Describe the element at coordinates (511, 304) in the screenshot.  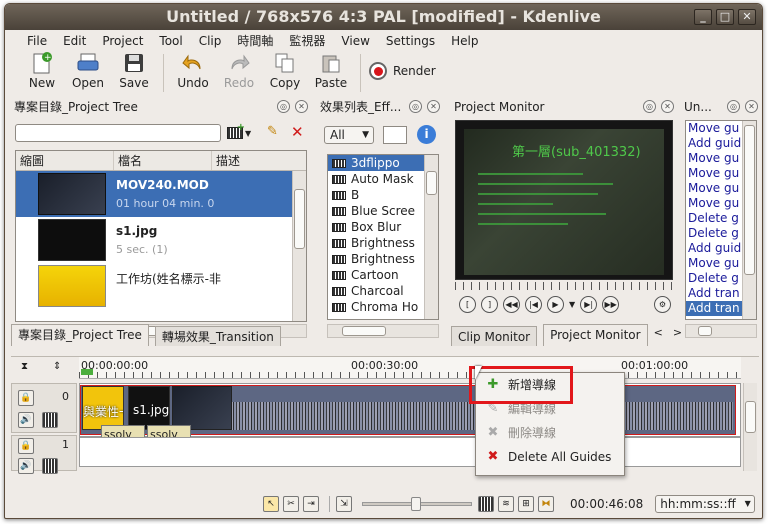
I see `rewind-icon: ◀◀` at that location.